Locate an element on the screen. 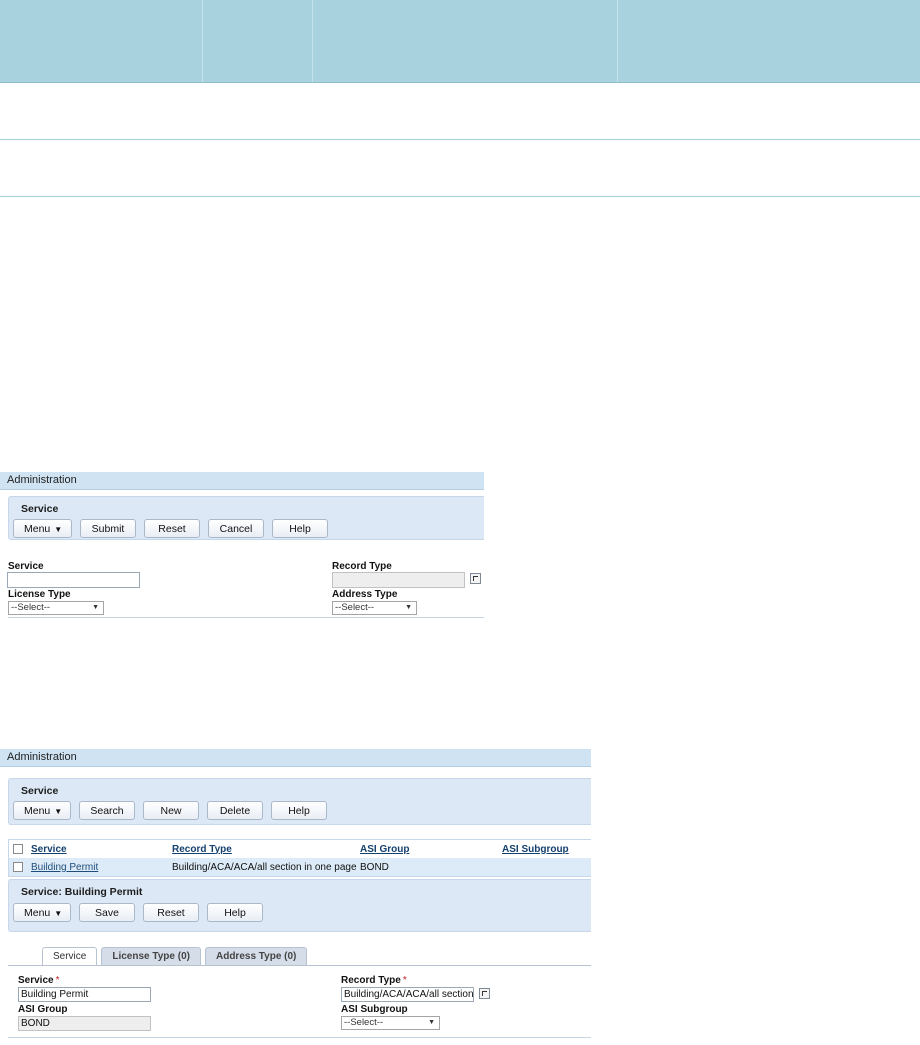 This screenshot has width=920, height=1045. row-asi-group: BOND is located at coordinates (374, 867).